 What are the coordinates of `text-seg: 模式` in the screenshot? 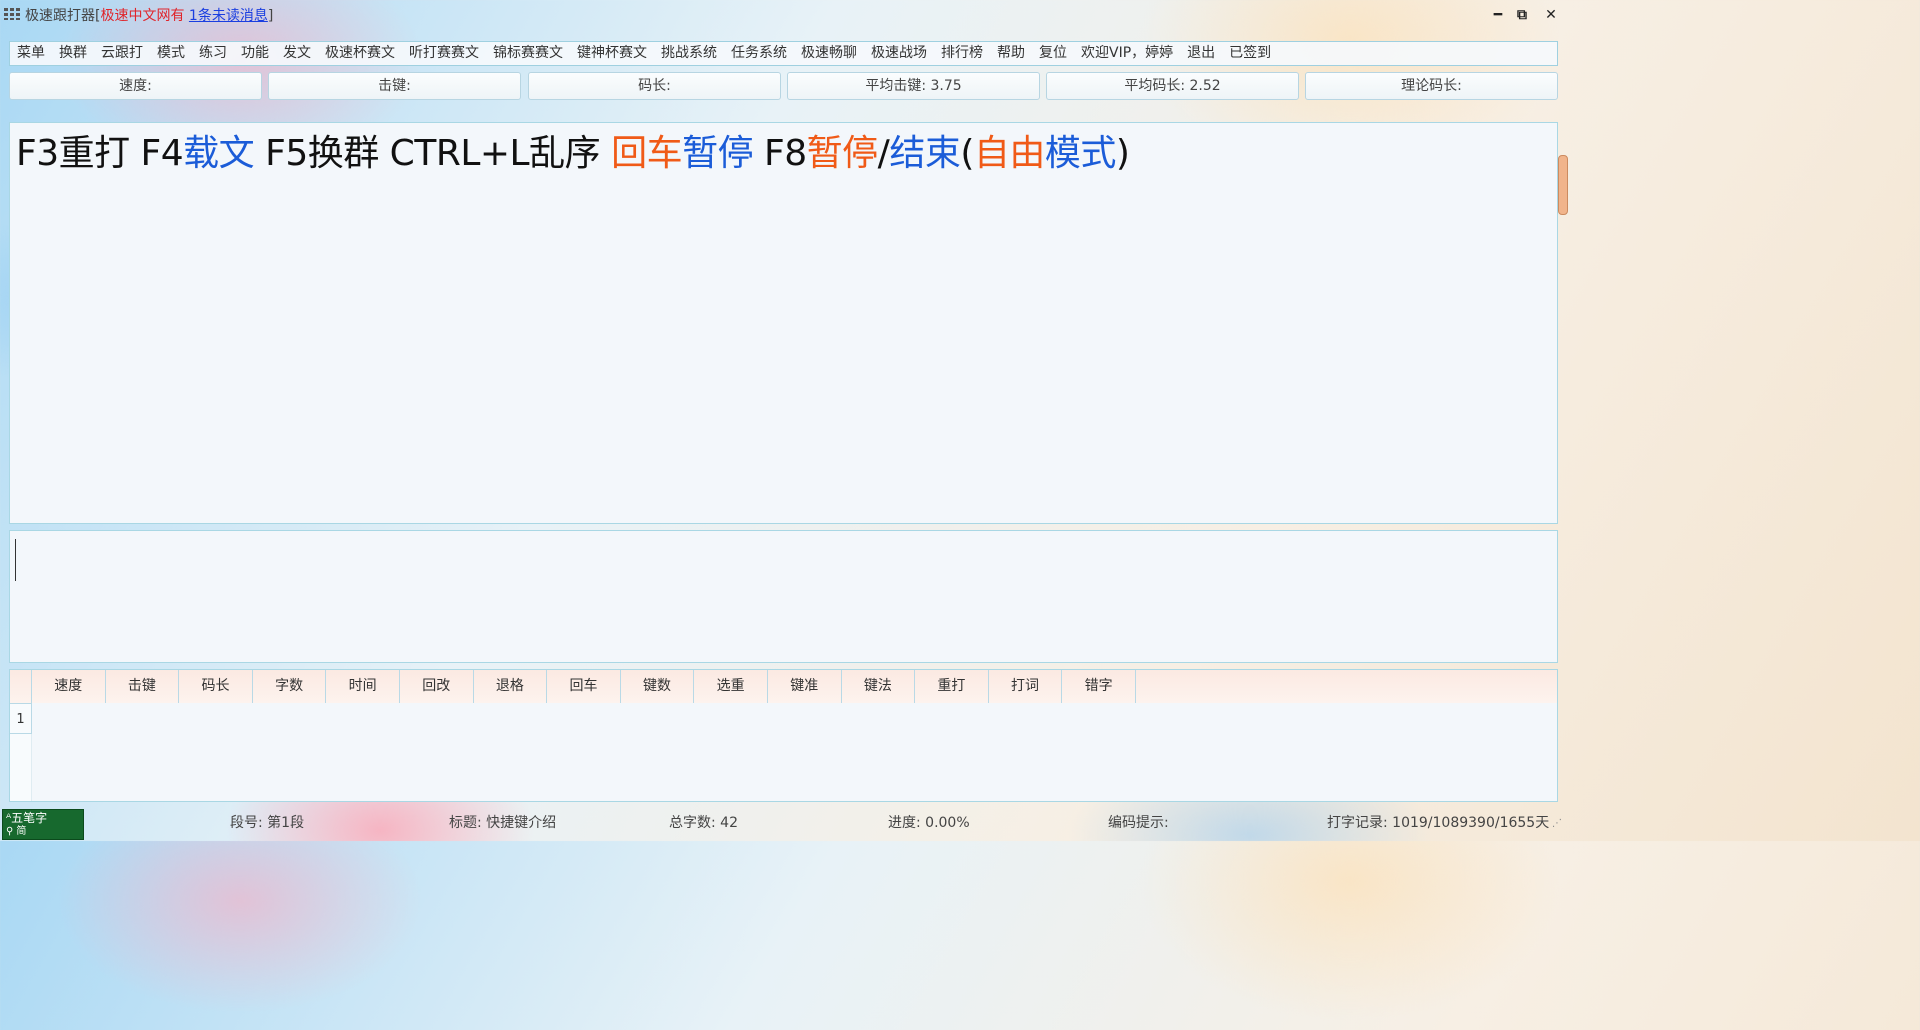 It's located at (1080, 153).